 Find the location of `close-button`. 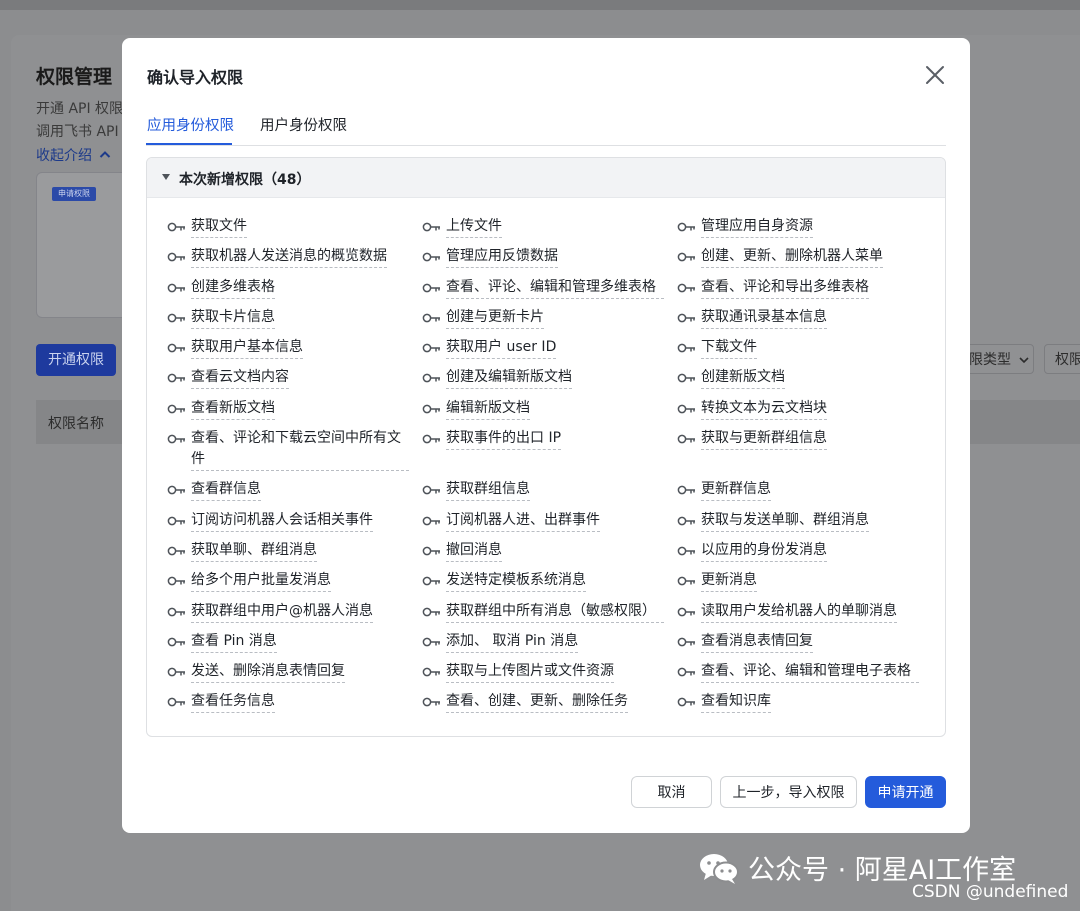

close-button is located at coordinates (935, 75).